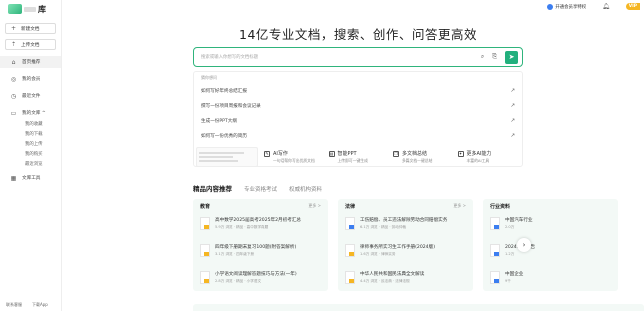 The height and width of the screenshot is (311, 644). I want to click on top-bar: 开通会员享特权 🔔︎ VIP, so click(593, 6).